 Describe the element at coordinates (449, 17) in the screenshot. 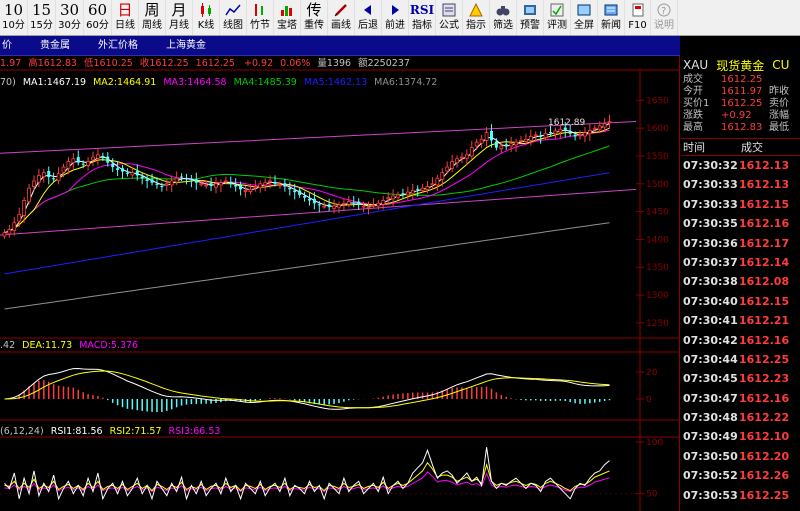

I see `toolbar-button-16: 公式` at that location.